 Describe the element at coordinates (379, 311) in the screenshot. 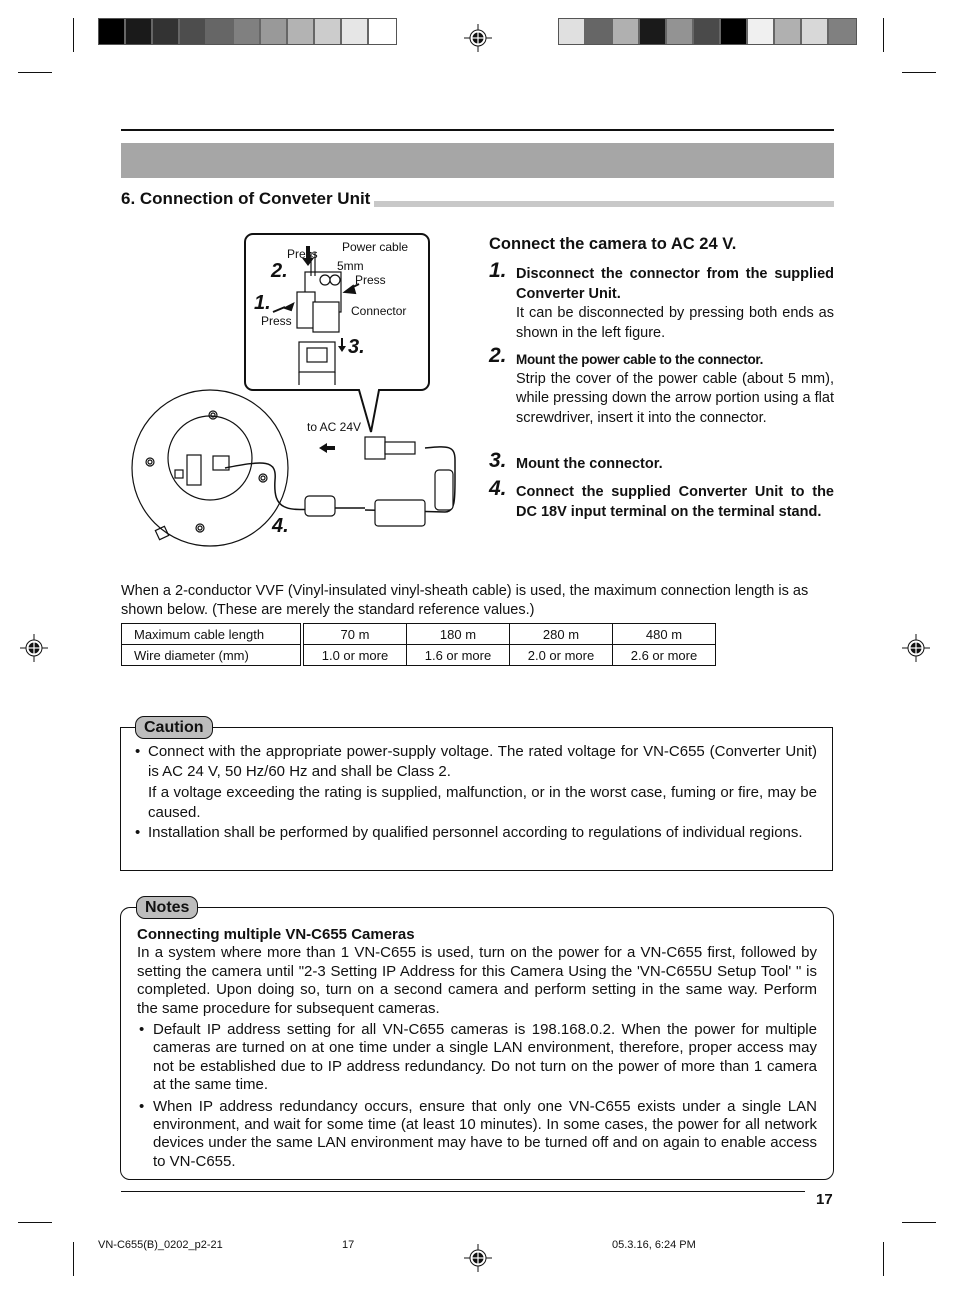

I see `label-connector: Connector` at that location.